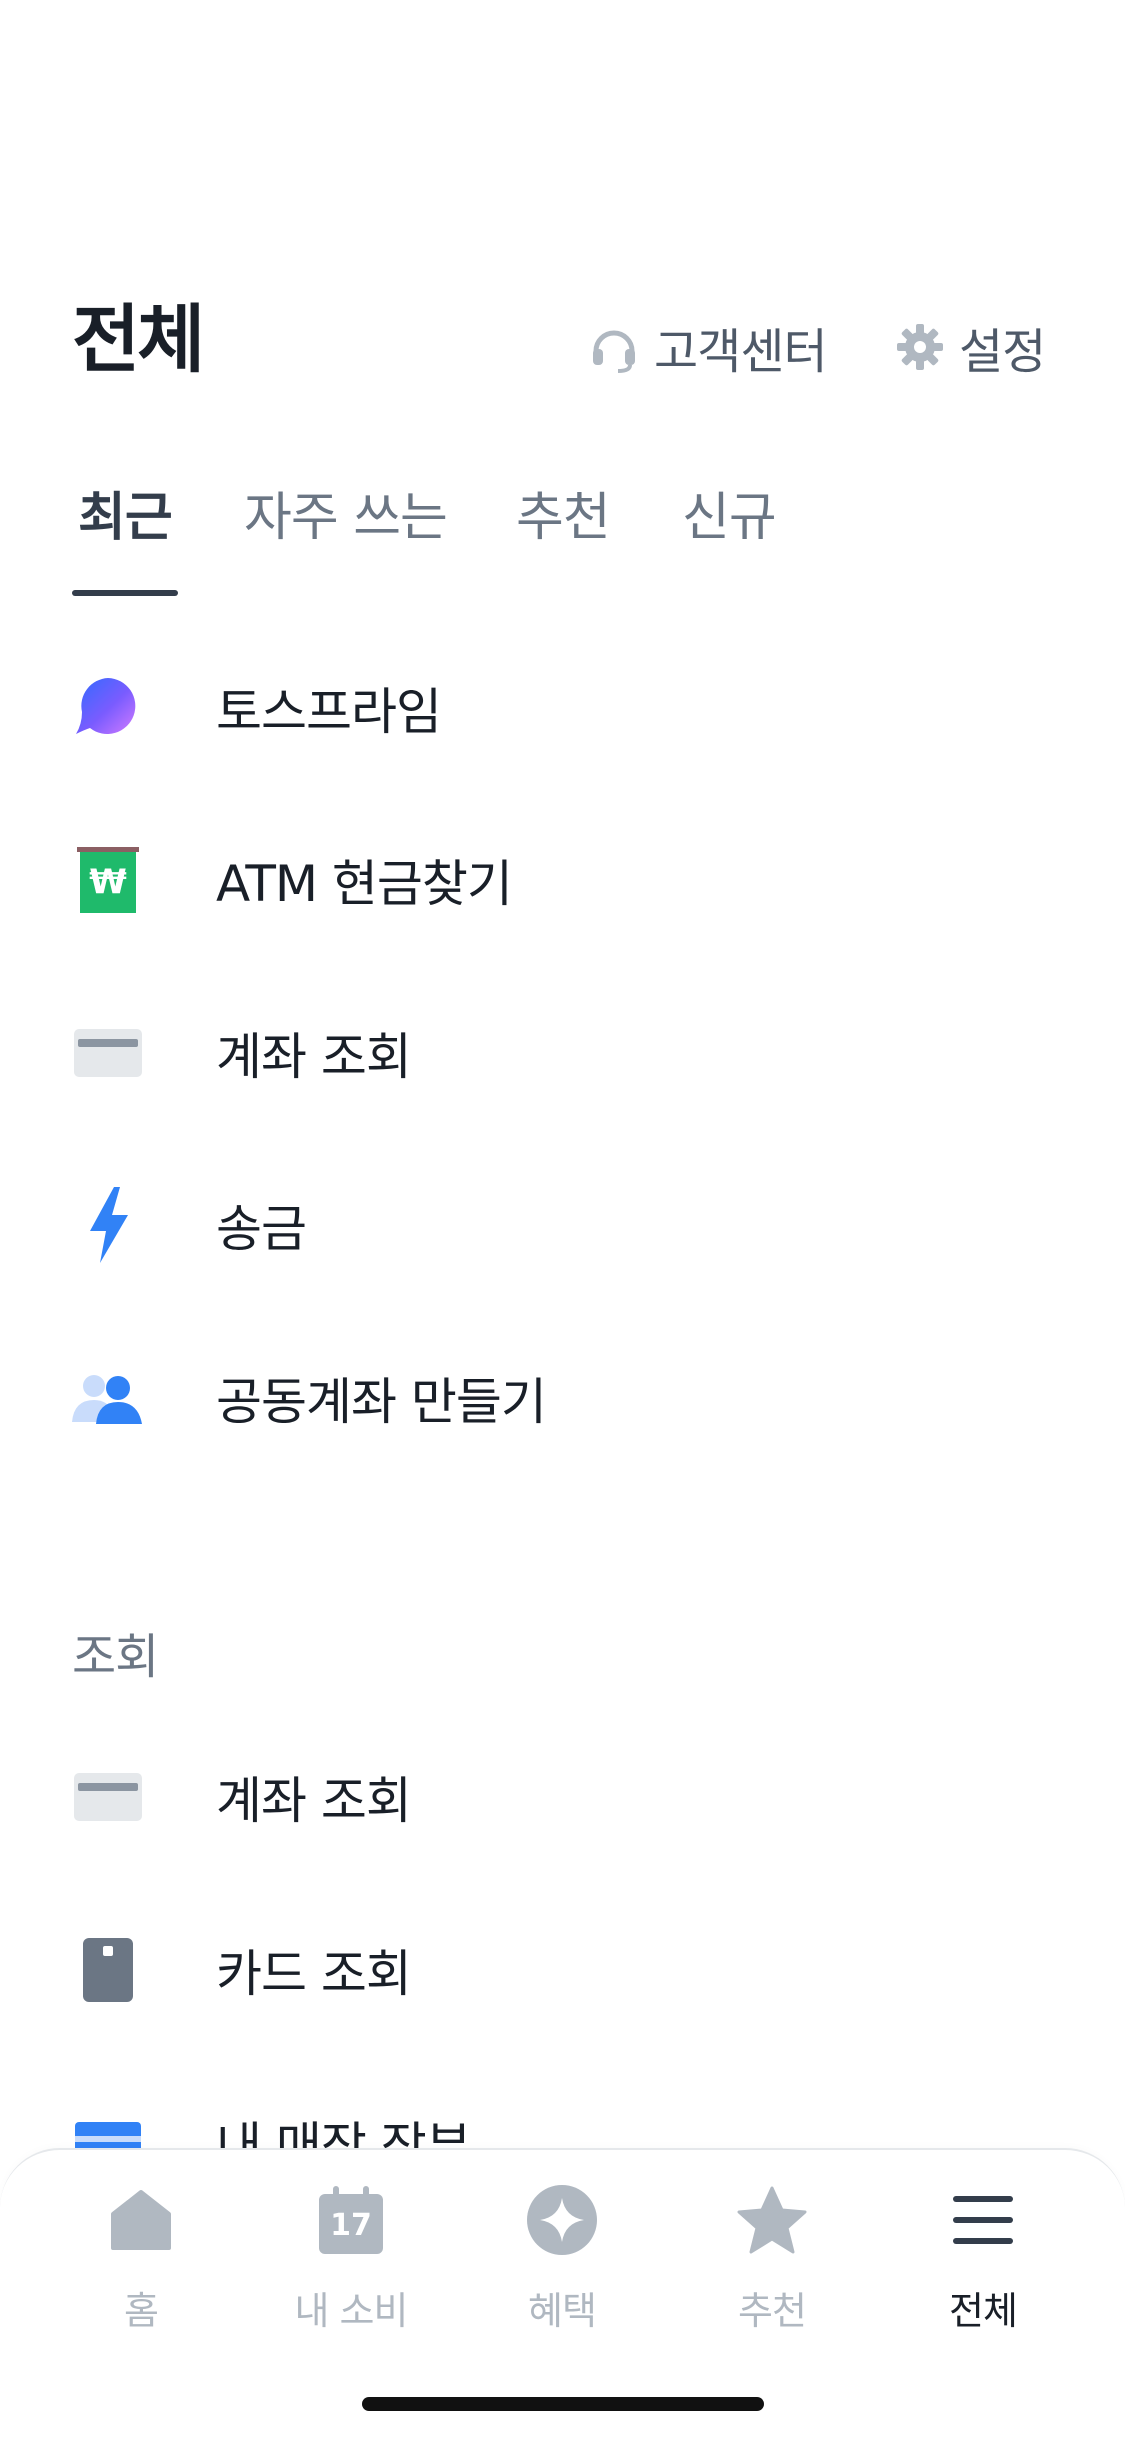 The height and width of the screenshot is (2438, 1125). Describe the element at coordinates (729, 518) in the screenshot. I see `tab-new: 신규` at that location.